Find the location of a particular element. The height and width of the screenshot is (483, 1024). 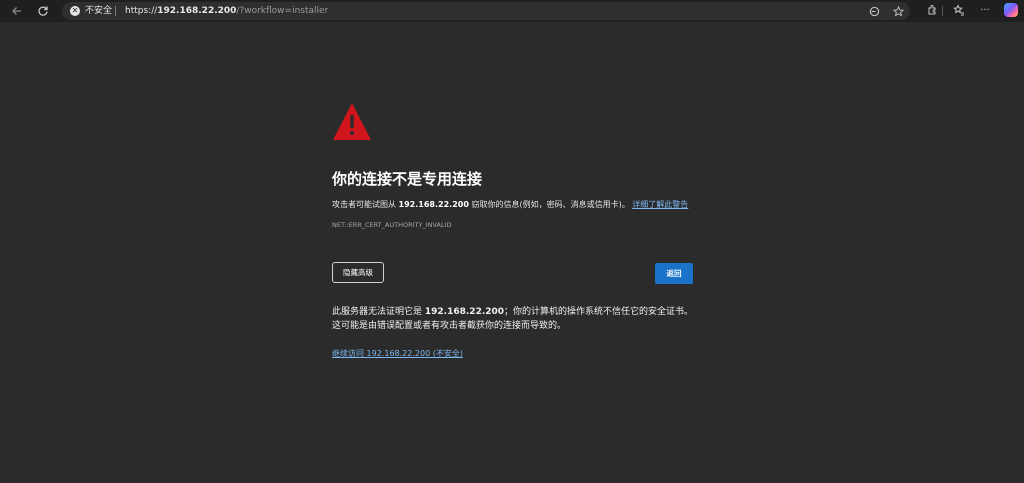

favorite-star-icon is located at coordinates (898, 11).